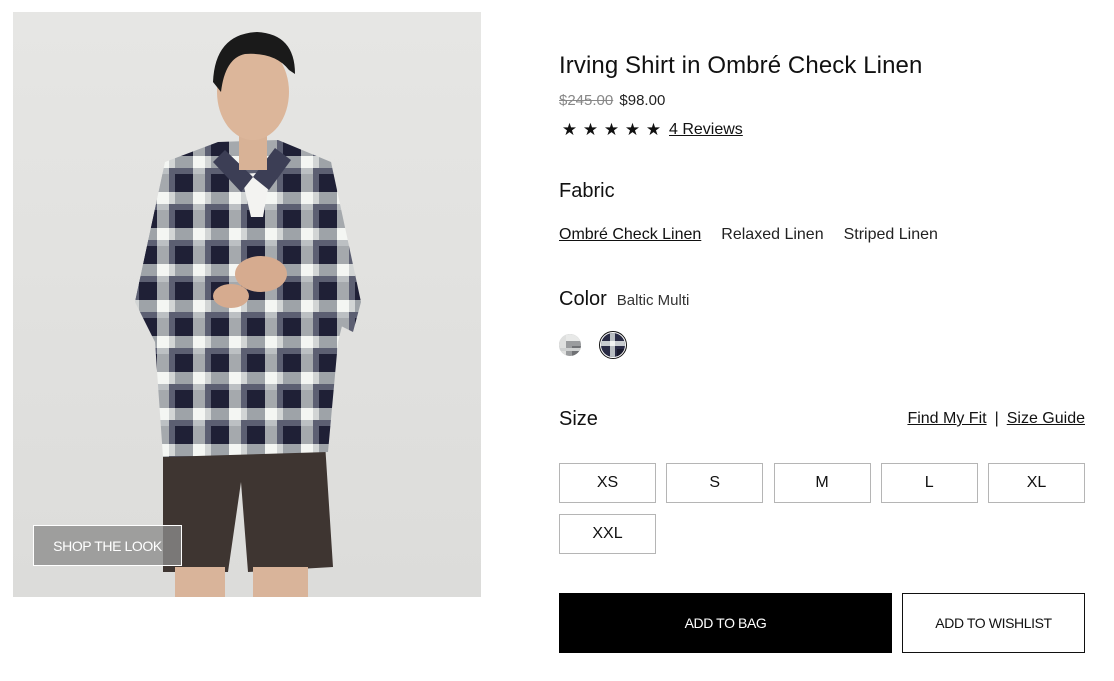 Image resolution: width=1114 pixels, height=681 pixels. I want to click on baltic-check-swatch-icon, so click(613, 345).